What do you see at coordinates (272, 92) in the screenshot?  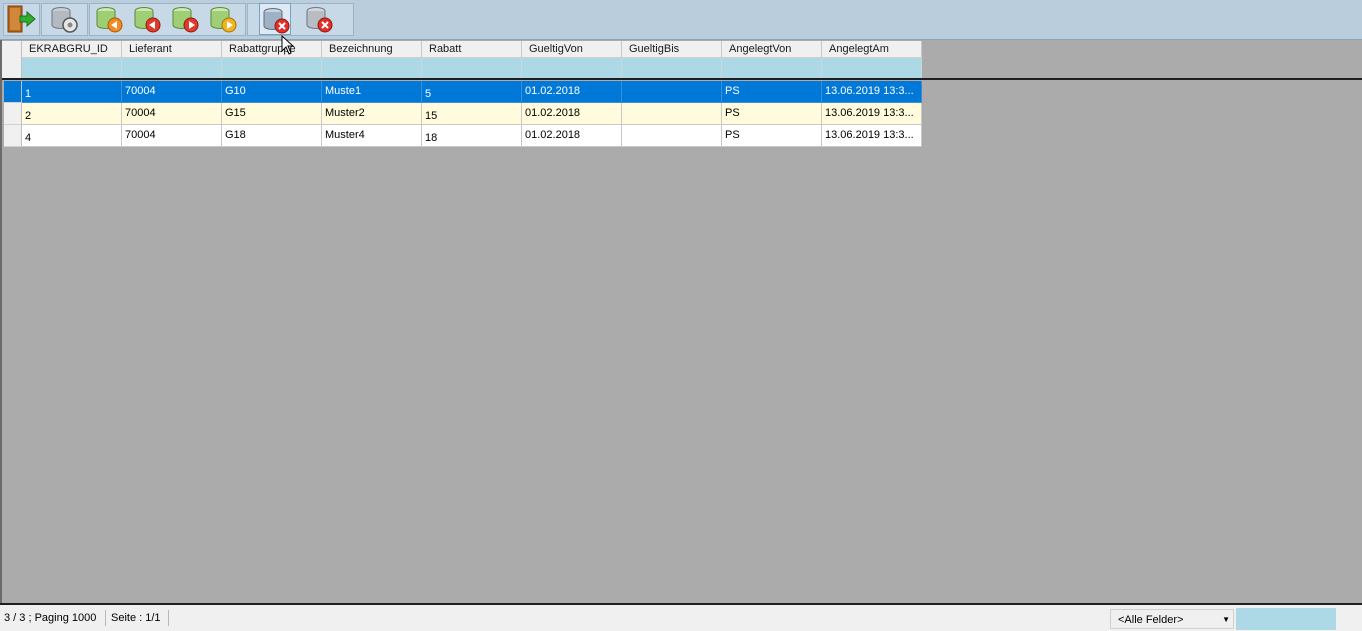 I see `table-cell: G10` at bounding box center [272, 92].